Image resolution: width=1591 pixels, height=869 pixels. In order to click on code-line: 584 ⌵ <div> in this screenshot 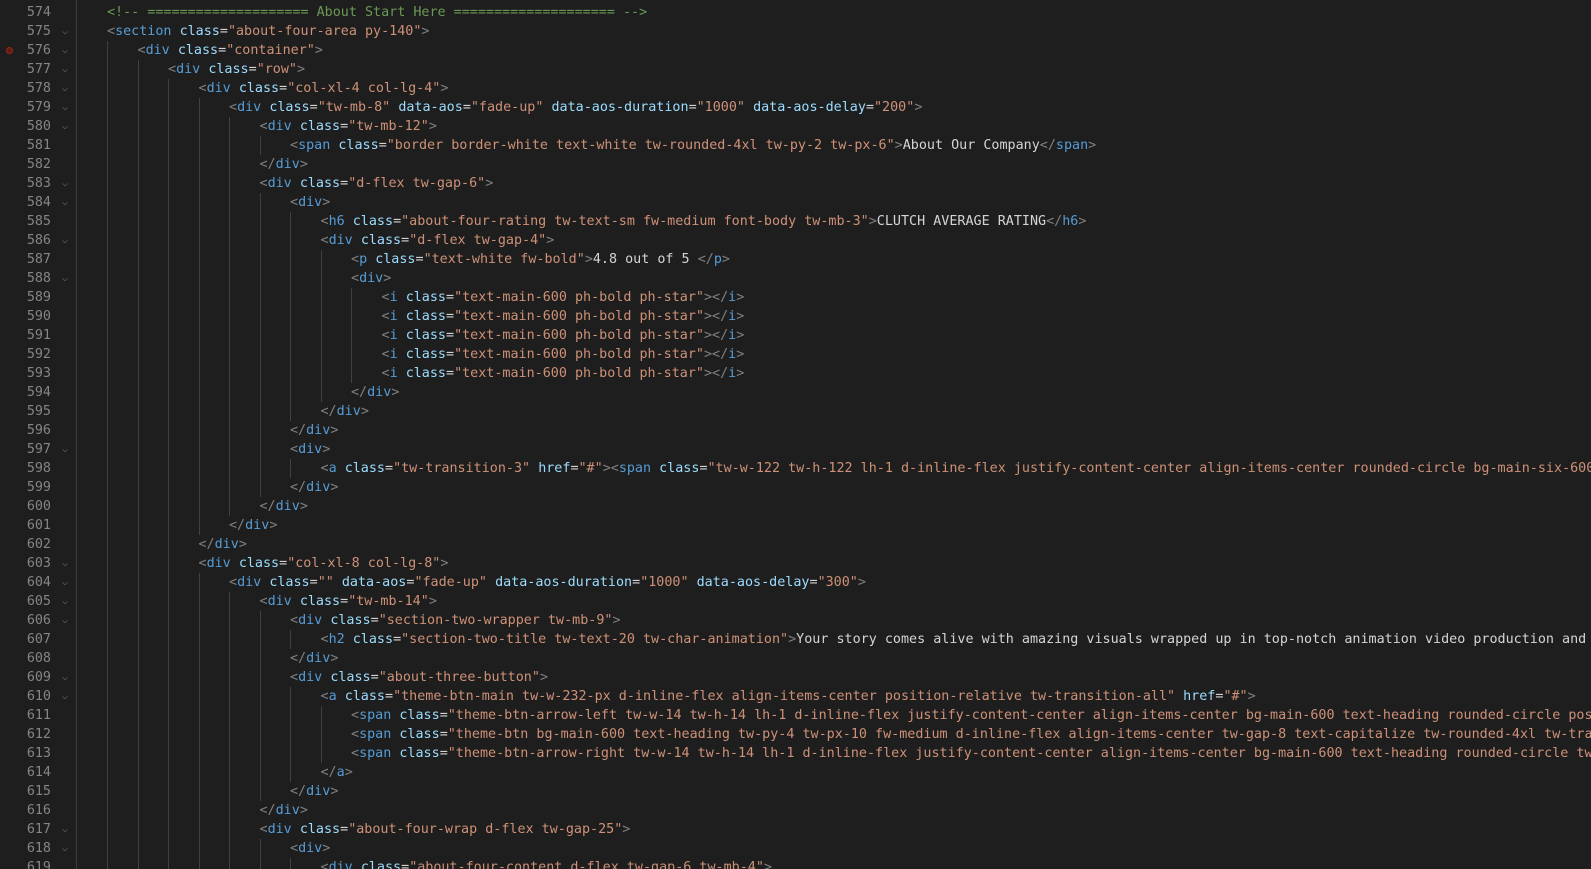, I will do `click(795, 202)`.